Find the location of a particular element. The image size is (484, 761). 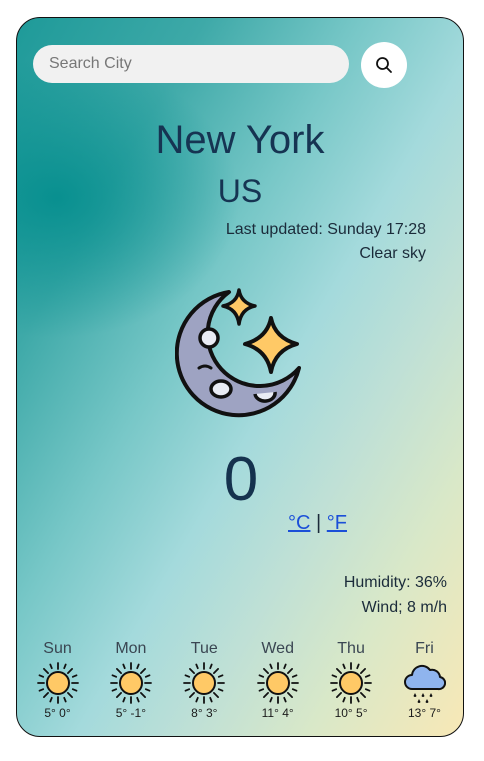

forecast-temps: 5° 0° is located at coordinates (57, 713).